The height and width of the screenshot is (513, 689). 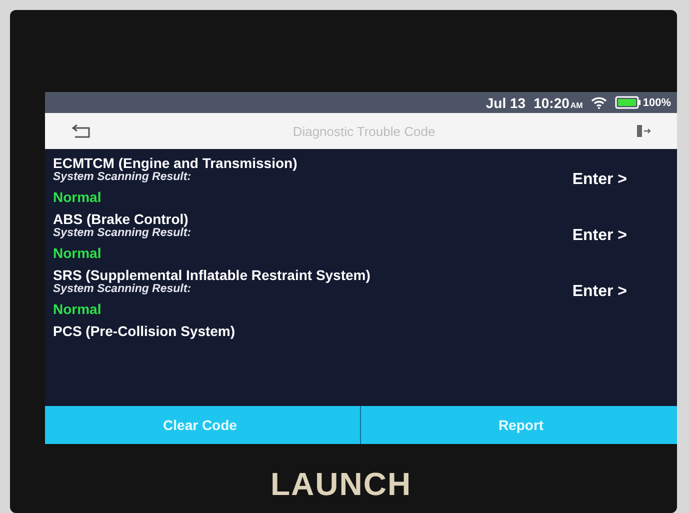 I want to click on am-text: AM, so click(x=576, y=105).